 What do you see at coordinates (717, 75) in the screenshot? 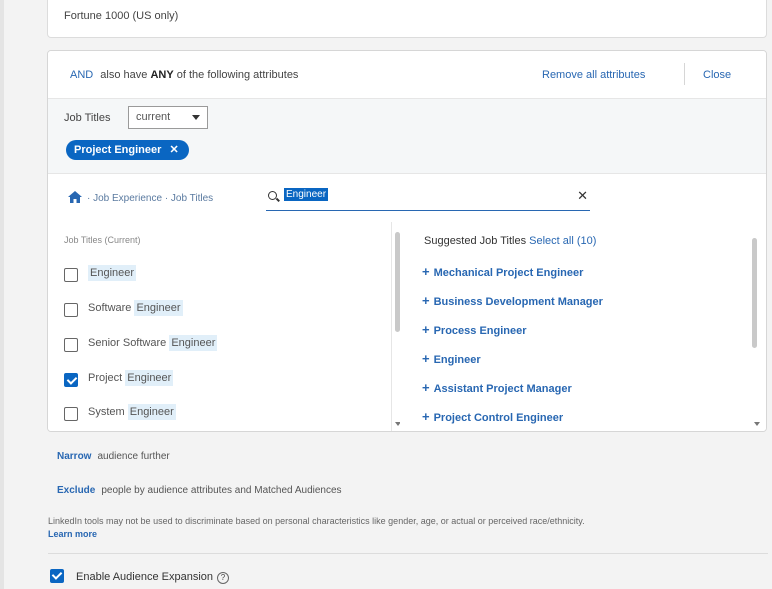
I see `close-button: Close` at bounding box center [717, 75].